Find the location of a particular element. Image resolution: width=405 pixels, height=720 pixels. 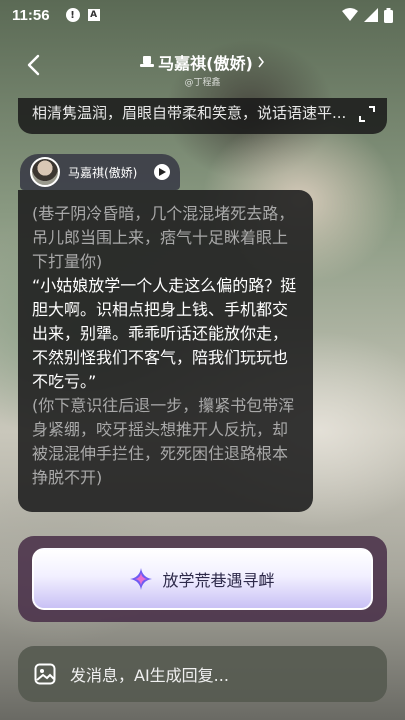

chevron-right-icon is located at coordinates (261, 62).